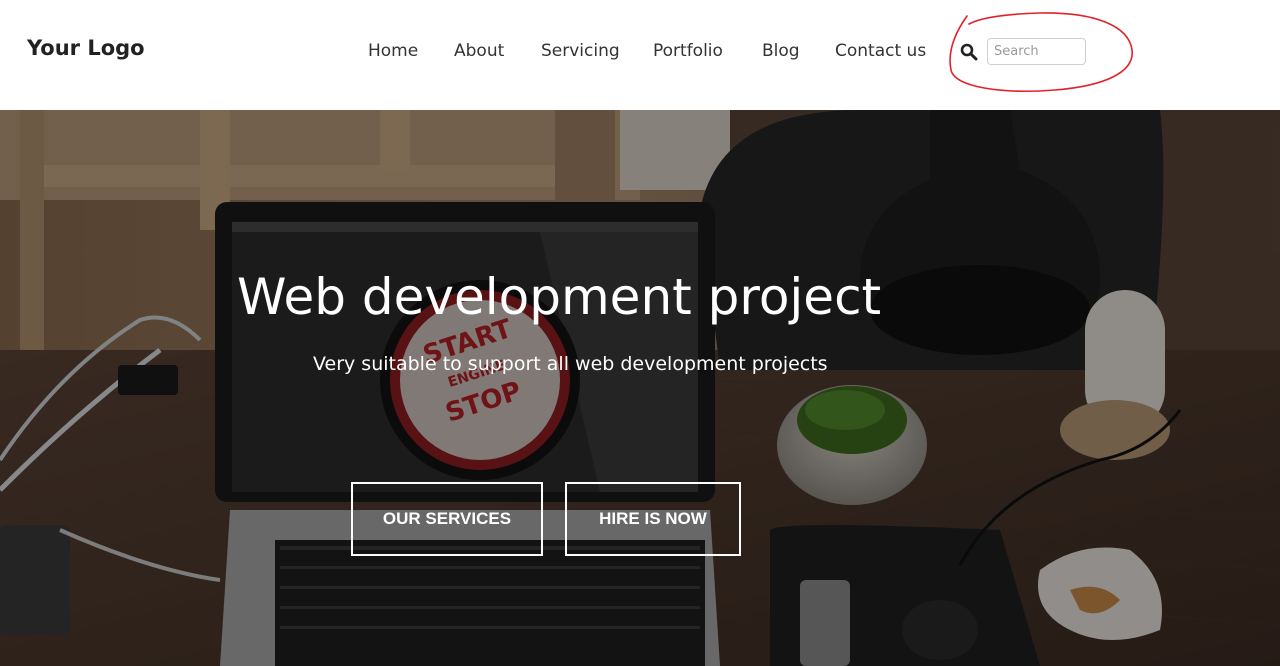 Image resolution: width=1280 pixels, height=666 pixels. What do you see at coordinates (447, 519) in the screenshot?
I see `our-services-button: OUR SERVICES` at bounding box center [447, 519].